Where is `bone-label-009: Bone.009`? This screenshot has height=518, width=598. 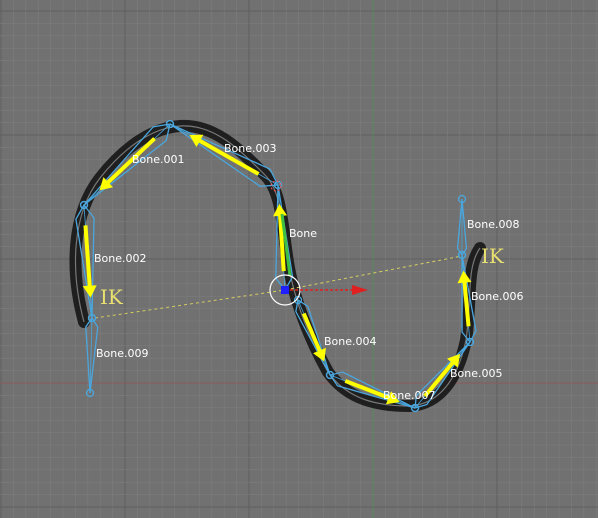
bone-label-009: Bone.009 is located at coordinates (122, 353).